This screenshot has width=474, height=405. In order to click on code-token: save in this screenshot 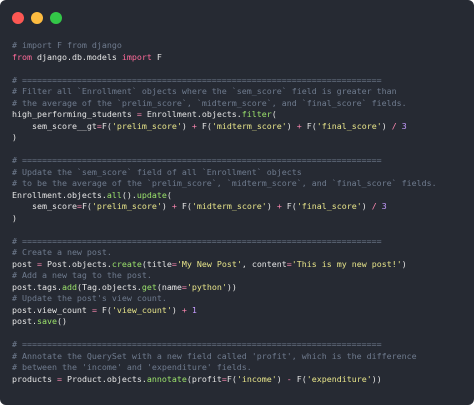, I will do `click(46, 321)`.